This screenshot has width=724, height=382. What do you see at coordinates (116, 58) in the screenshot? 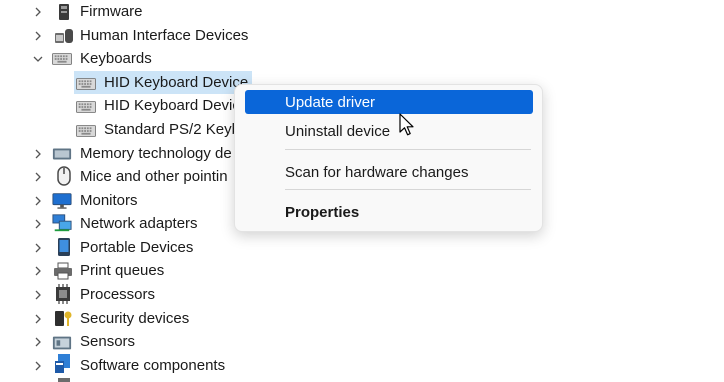
I see `tree-item-label: Keyboards` at bounding box center [116, 58].